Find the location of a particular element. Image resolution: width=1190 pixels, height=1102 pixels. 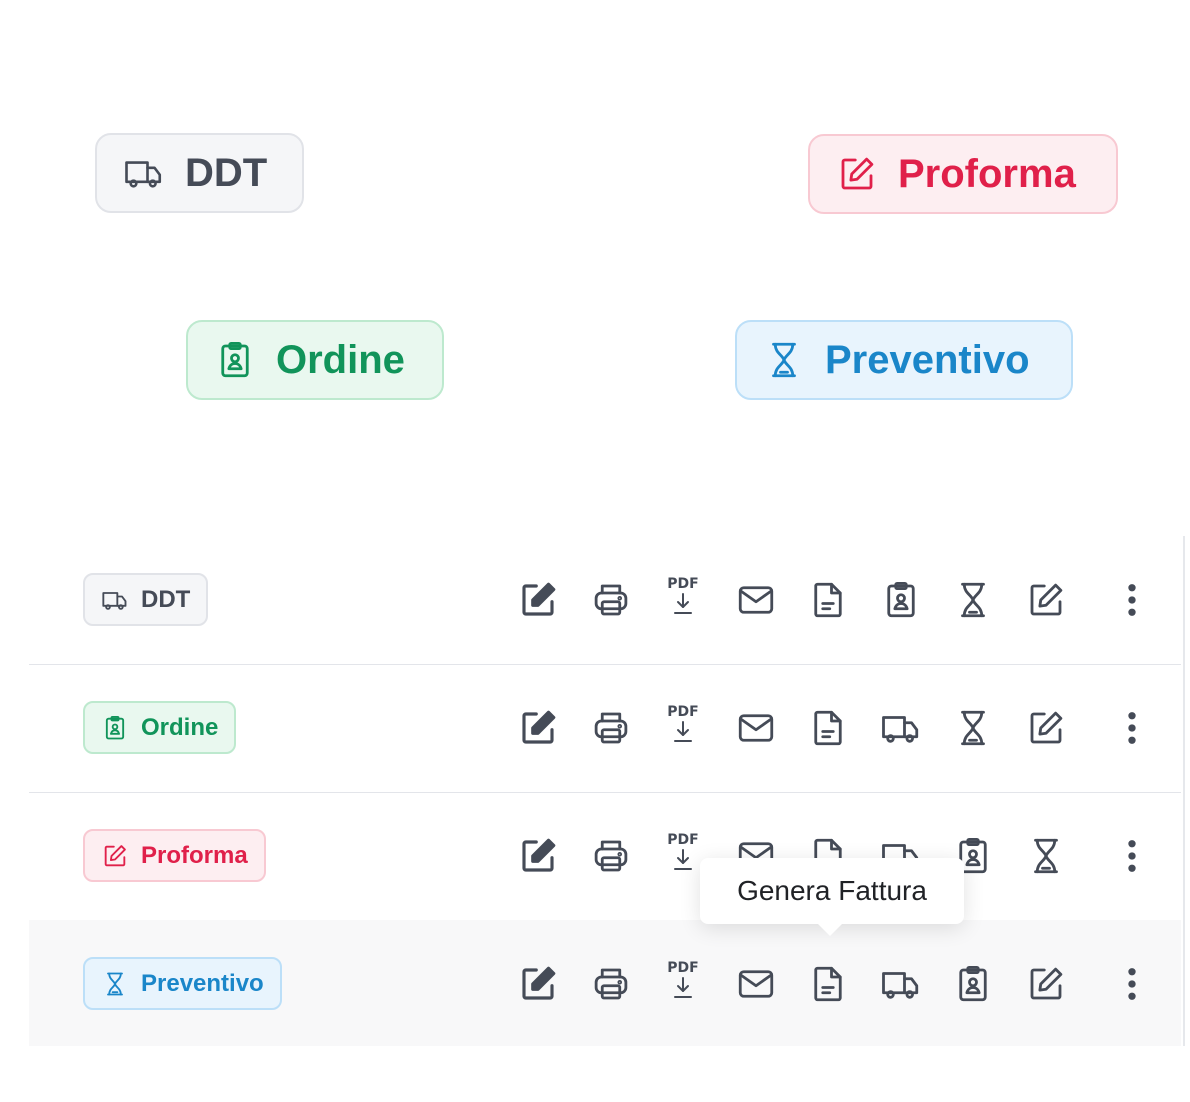

tooltip-genera-fattura: Genera Fattura is located at coordinates (832, 897).